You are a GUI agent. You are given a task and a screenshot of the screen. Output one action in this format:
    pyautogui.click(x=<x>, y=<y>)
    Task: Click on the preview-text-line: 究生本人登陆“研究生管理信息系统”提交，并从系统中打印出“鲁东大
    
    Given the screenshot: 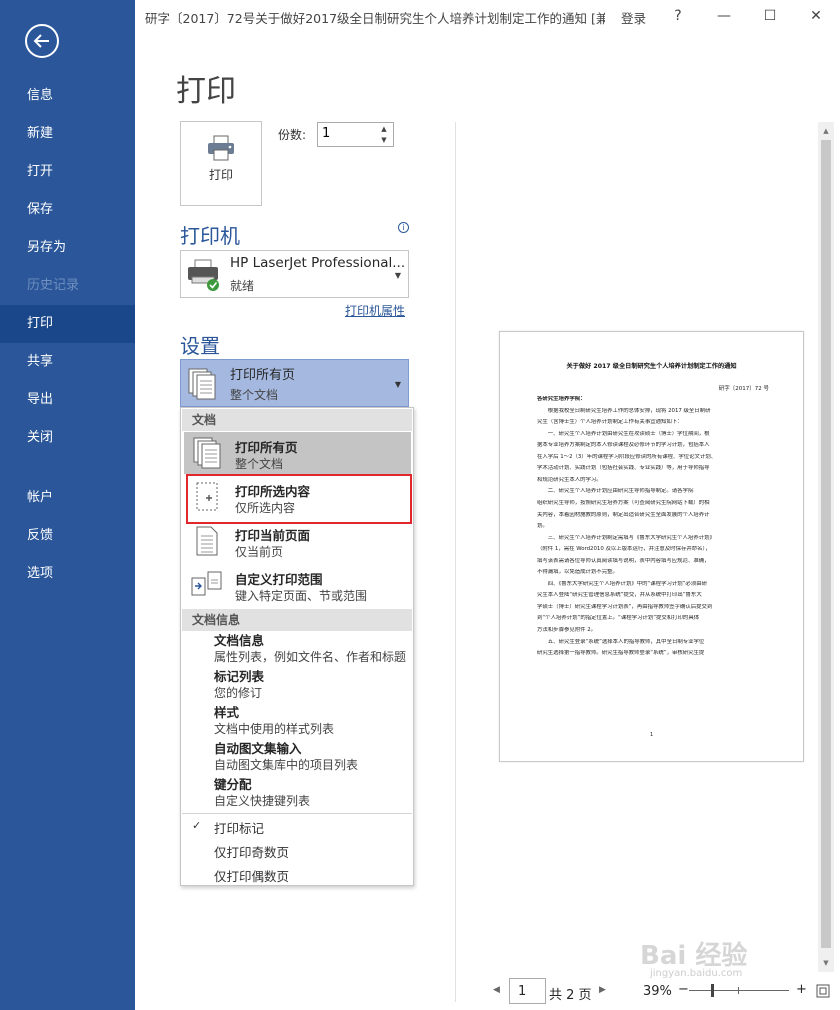 What is the action you would take?
    pyautogui.click(x=619, y=595)
    